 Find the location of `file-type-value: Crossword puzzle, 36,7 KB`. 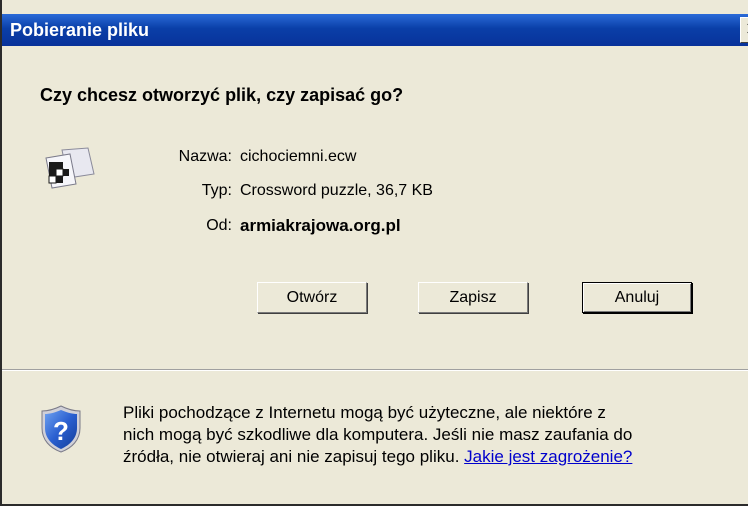

file-type-value: Crossword puzzle, 36,7 KB is located at coordinates (336, 190).